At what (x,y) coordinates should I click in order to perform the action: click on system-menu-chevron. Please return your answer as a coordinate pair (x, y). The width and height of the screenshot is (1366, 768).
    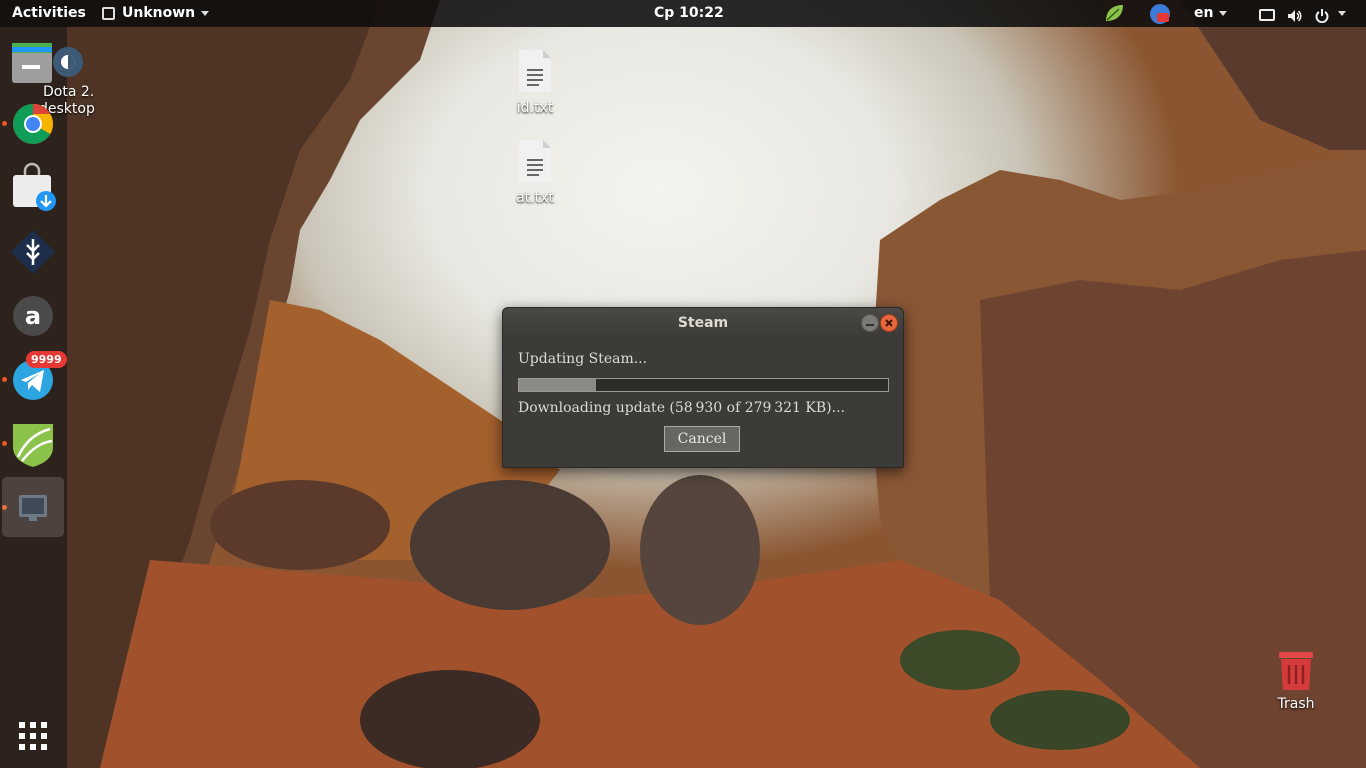
    Looking at the image, I should click on (1339, 13).